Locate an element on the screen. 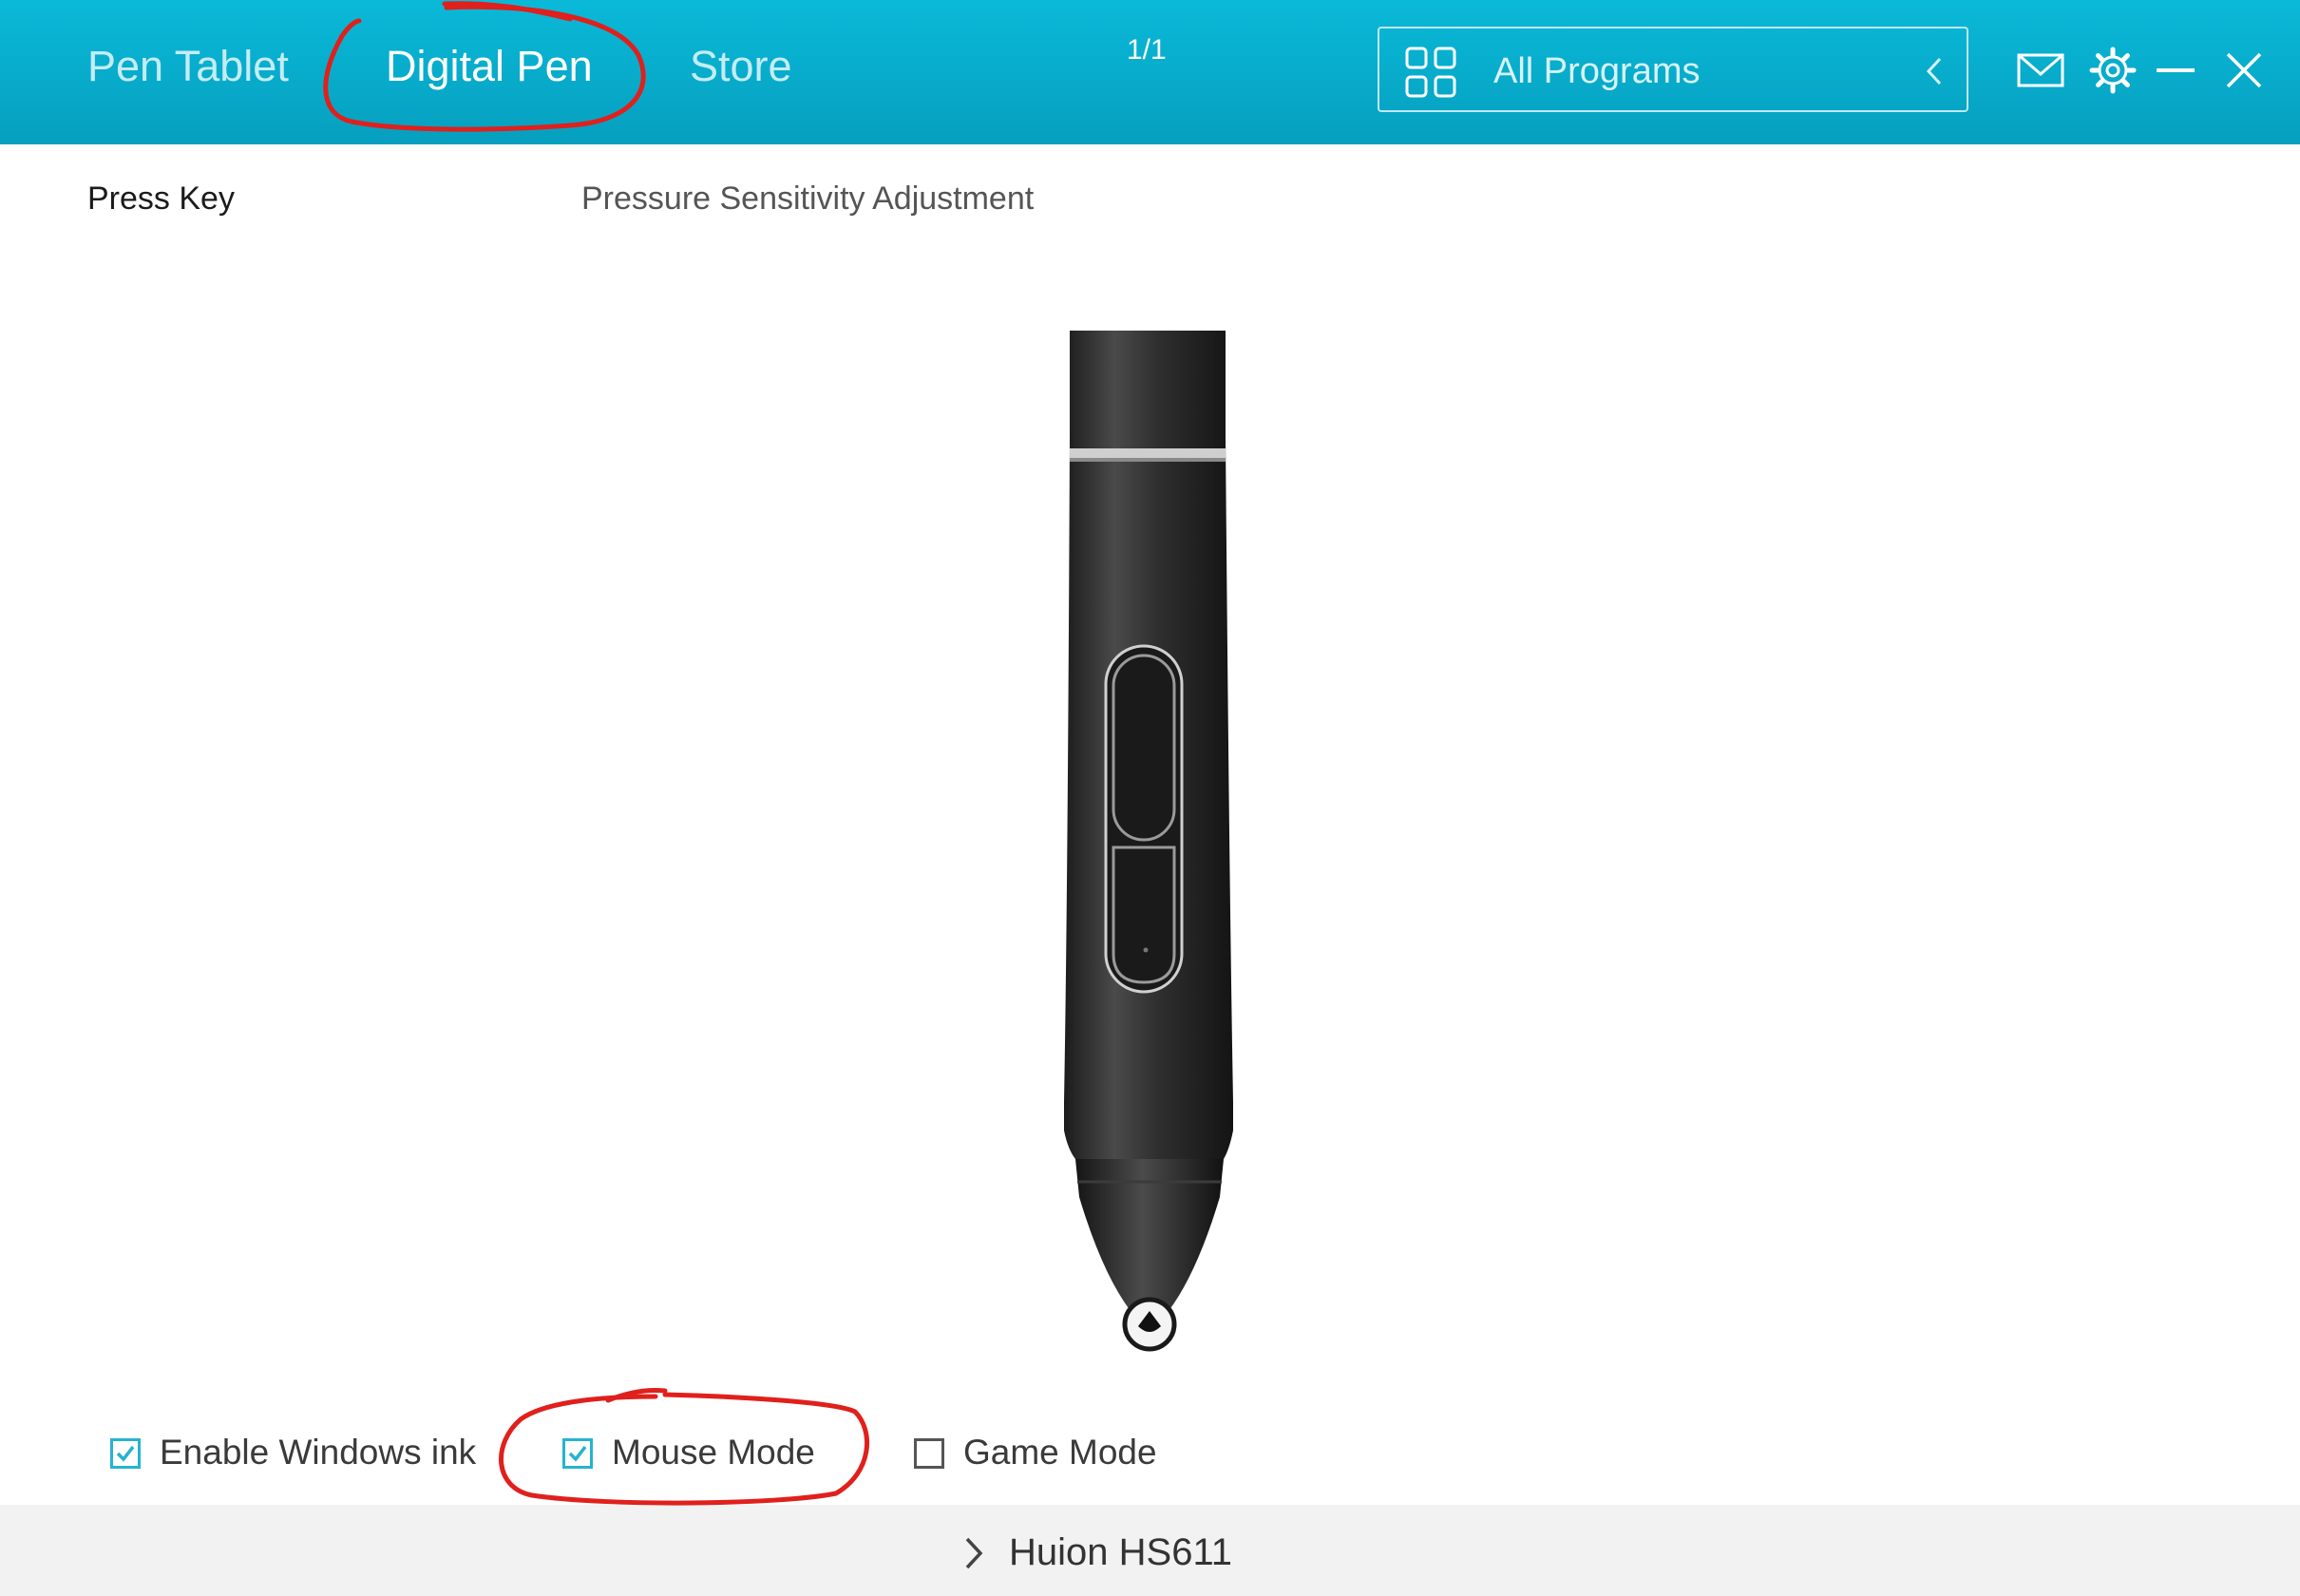  gear-icon is located at coordinates (2112, 70).